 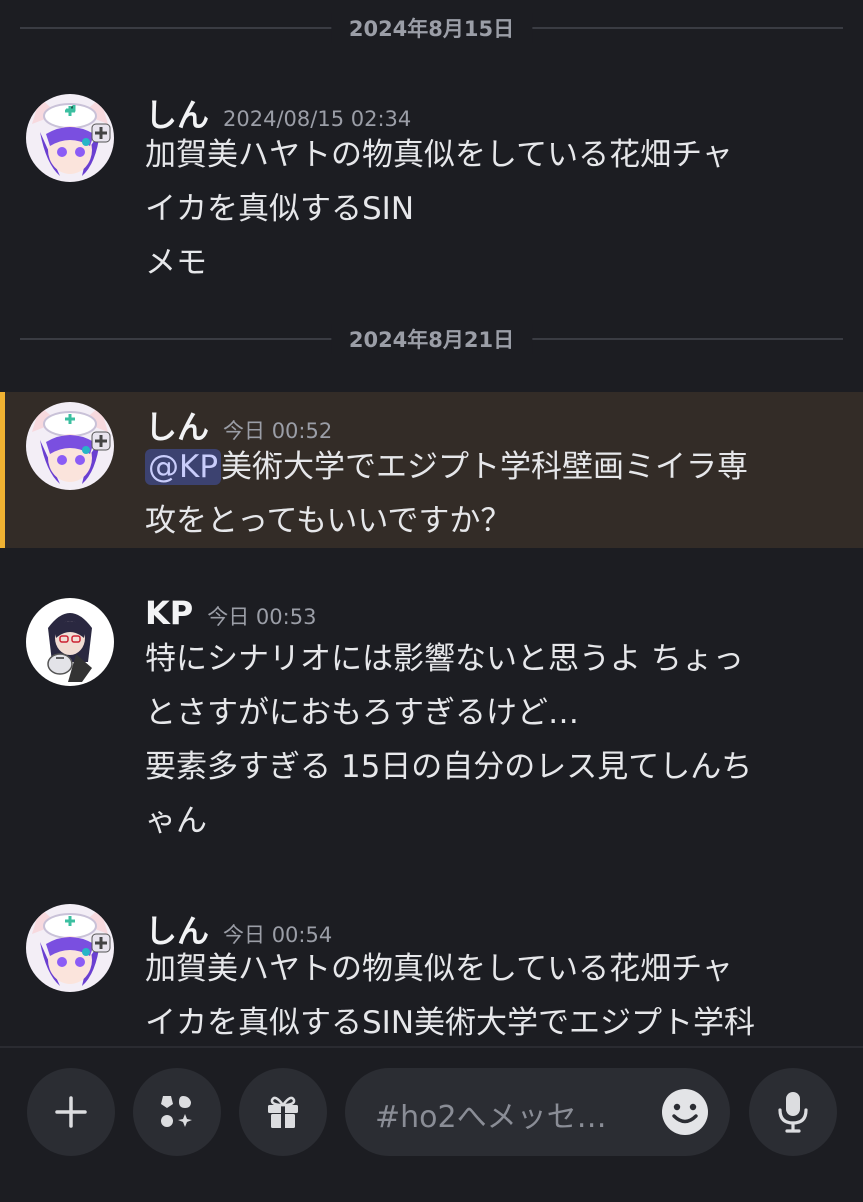 I want to click on author-name: KP, so click(x=169, y=613).